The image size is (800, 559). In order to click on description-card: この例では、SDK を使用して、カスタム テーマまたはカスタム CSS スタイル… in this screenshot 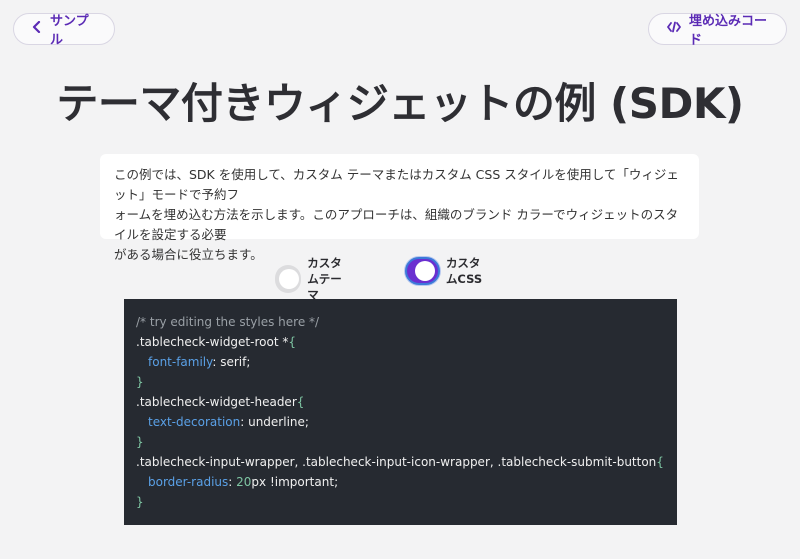, I will do `click(399, 208)`.